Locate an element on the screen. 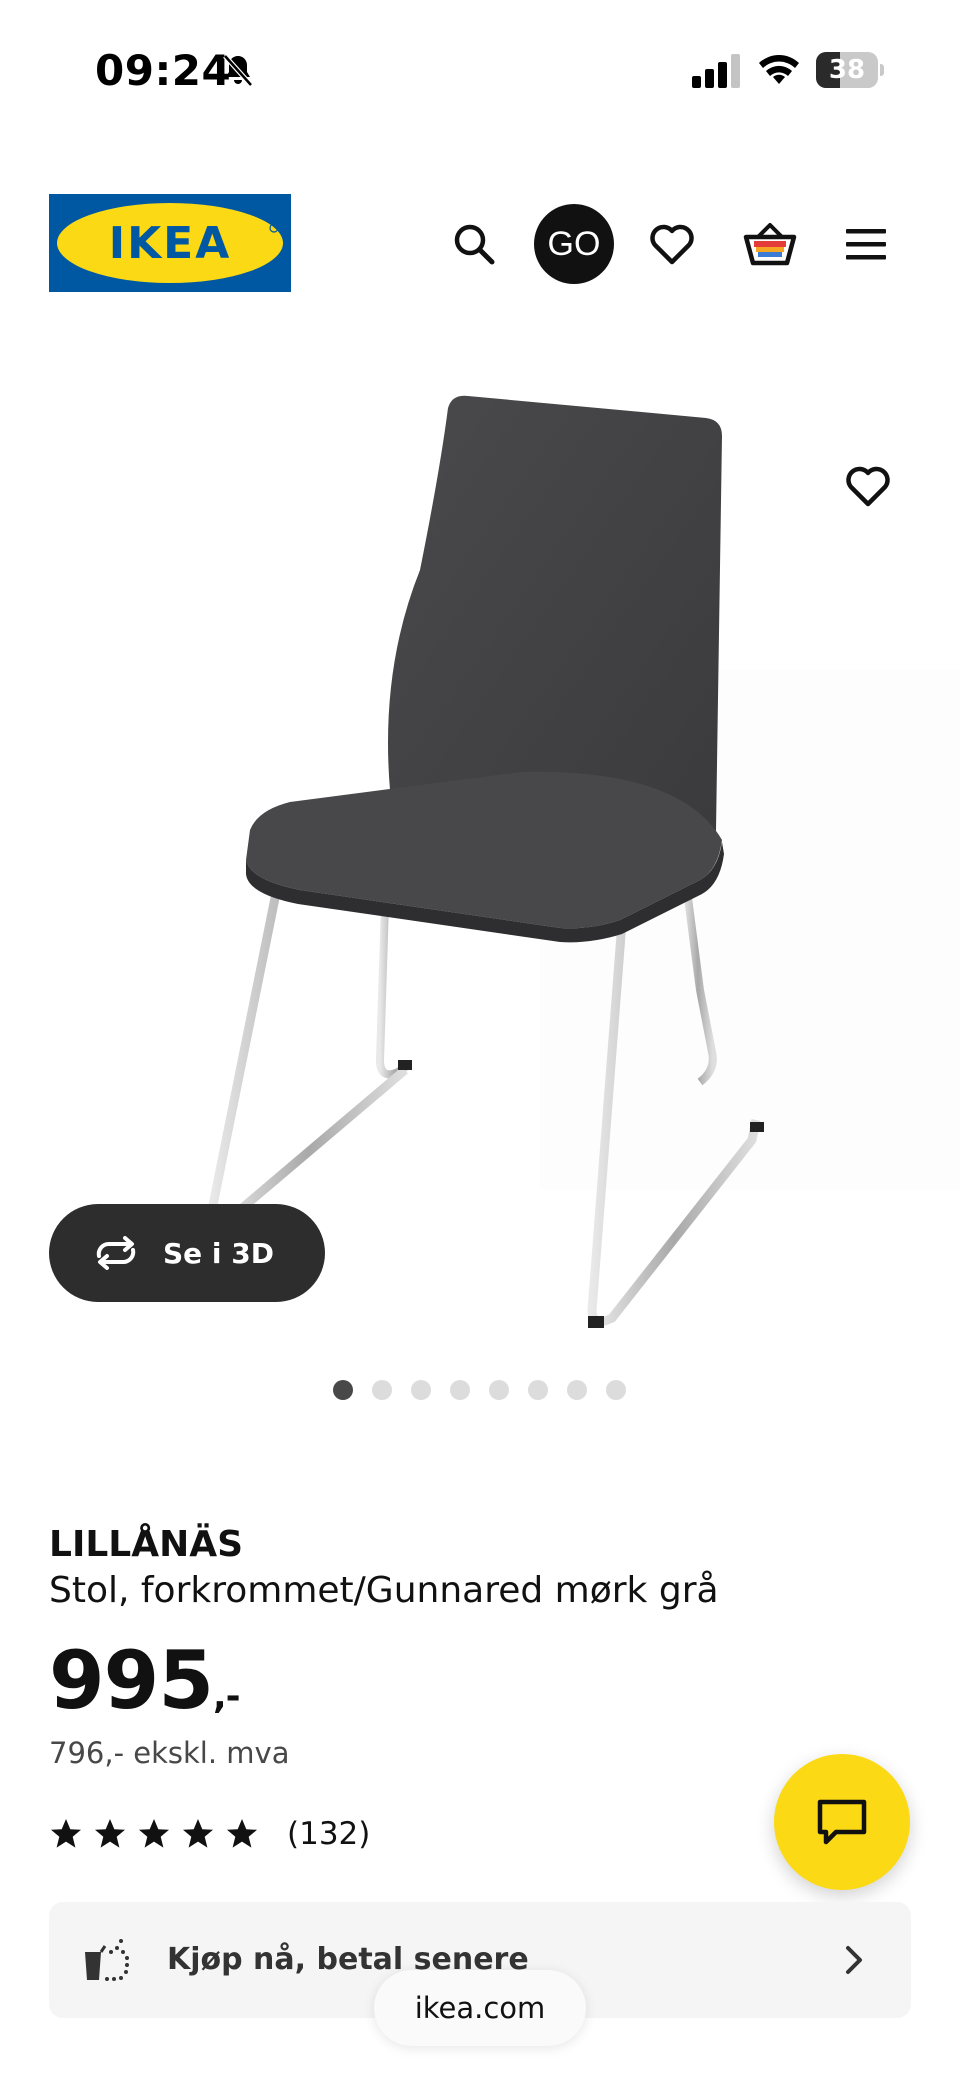 This screenshot has height=2081, width=960. basket-button is located at coordinates (770, 244).